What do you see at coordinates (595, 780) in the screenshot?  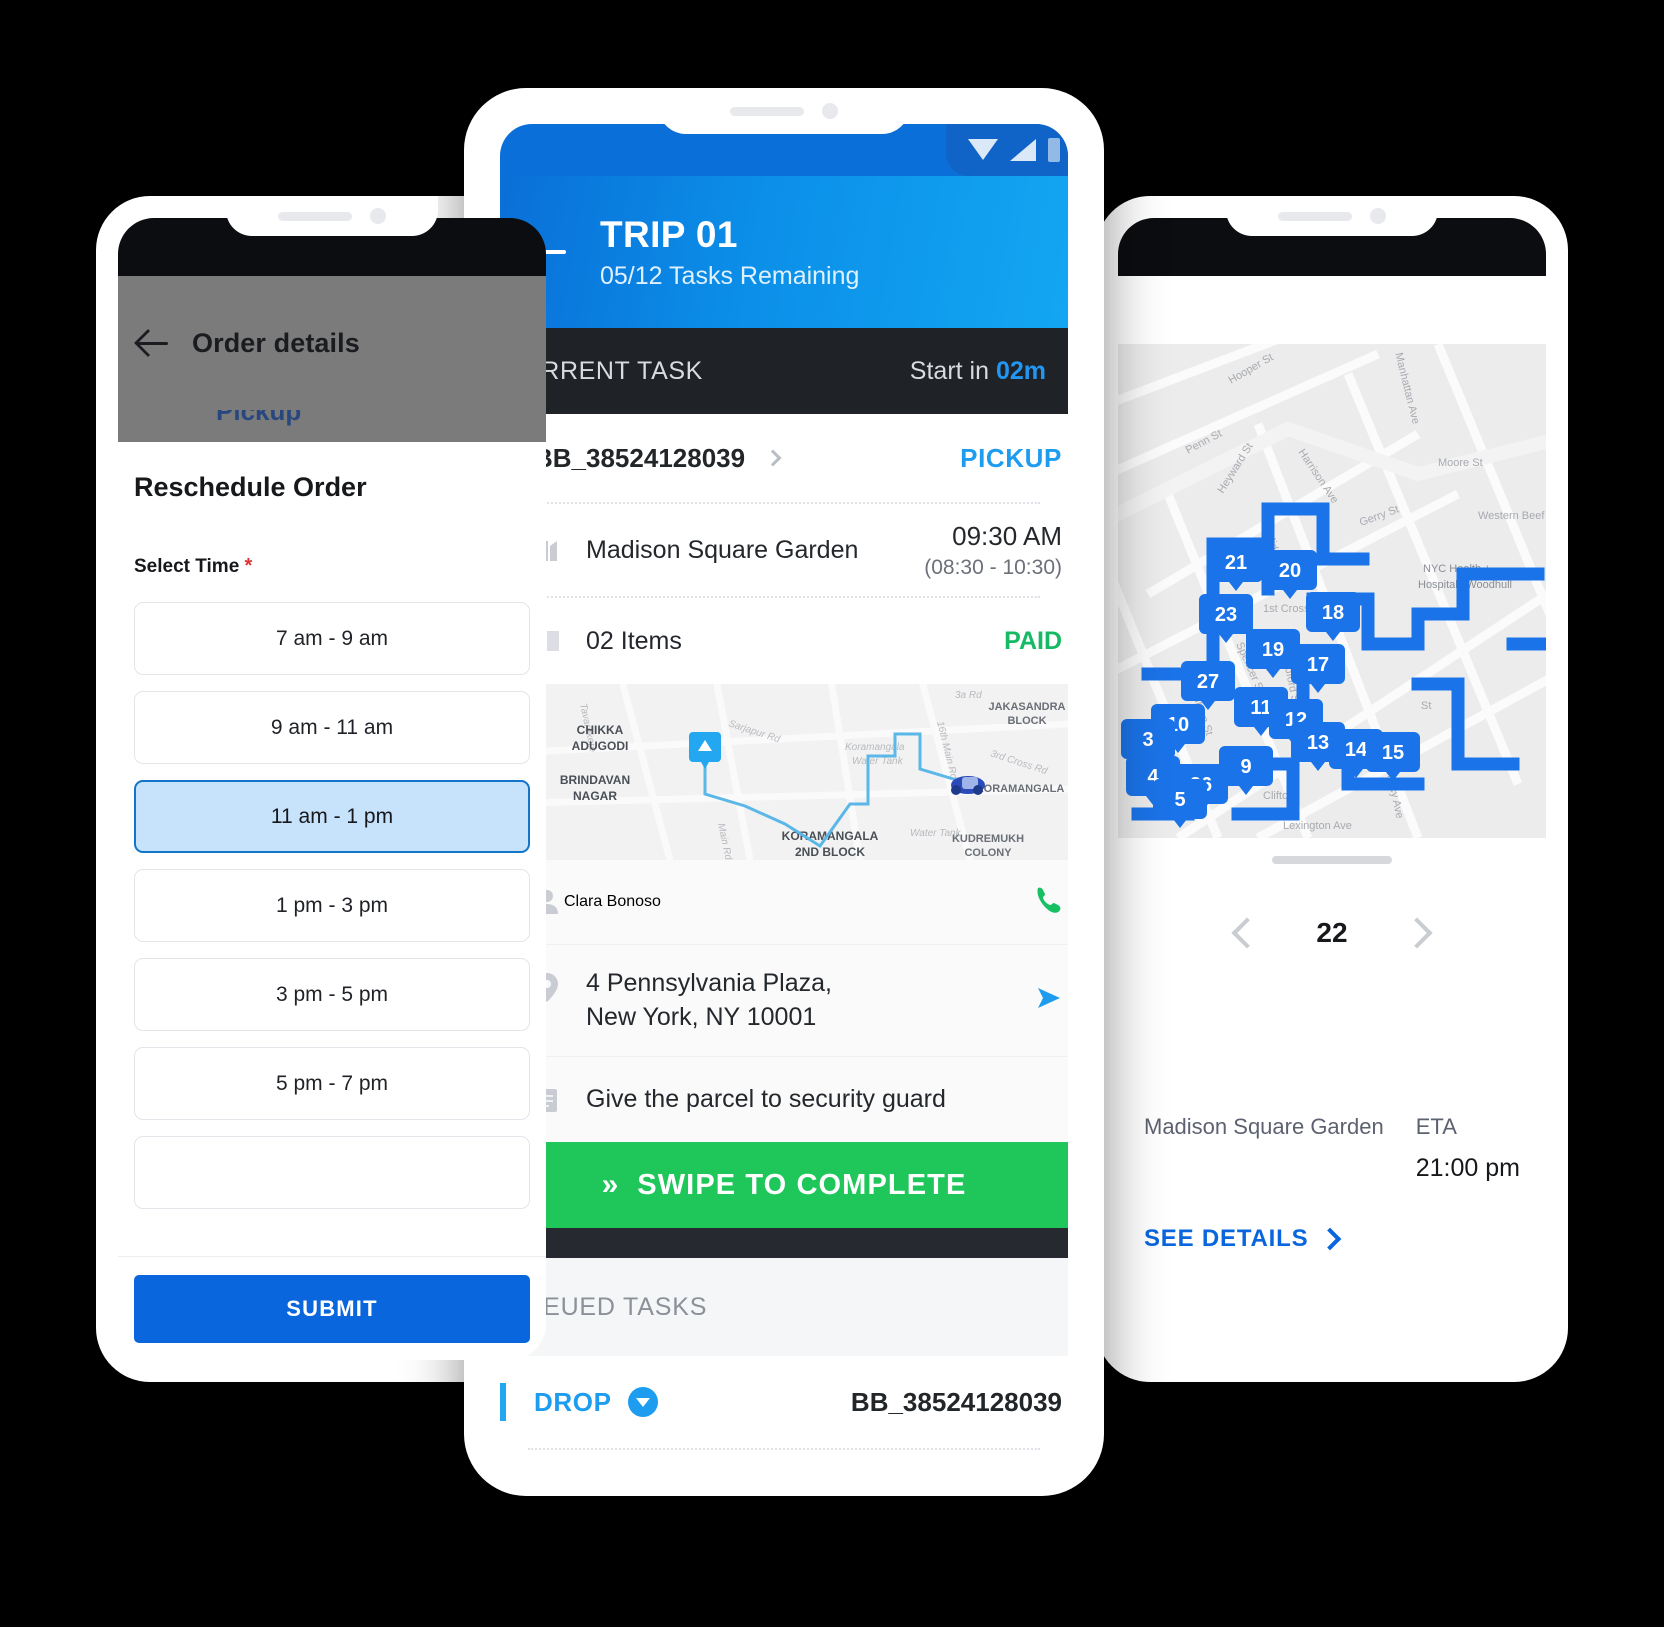 I see `svg-text: BRINDAVAN` at bounding box center [595, 780].